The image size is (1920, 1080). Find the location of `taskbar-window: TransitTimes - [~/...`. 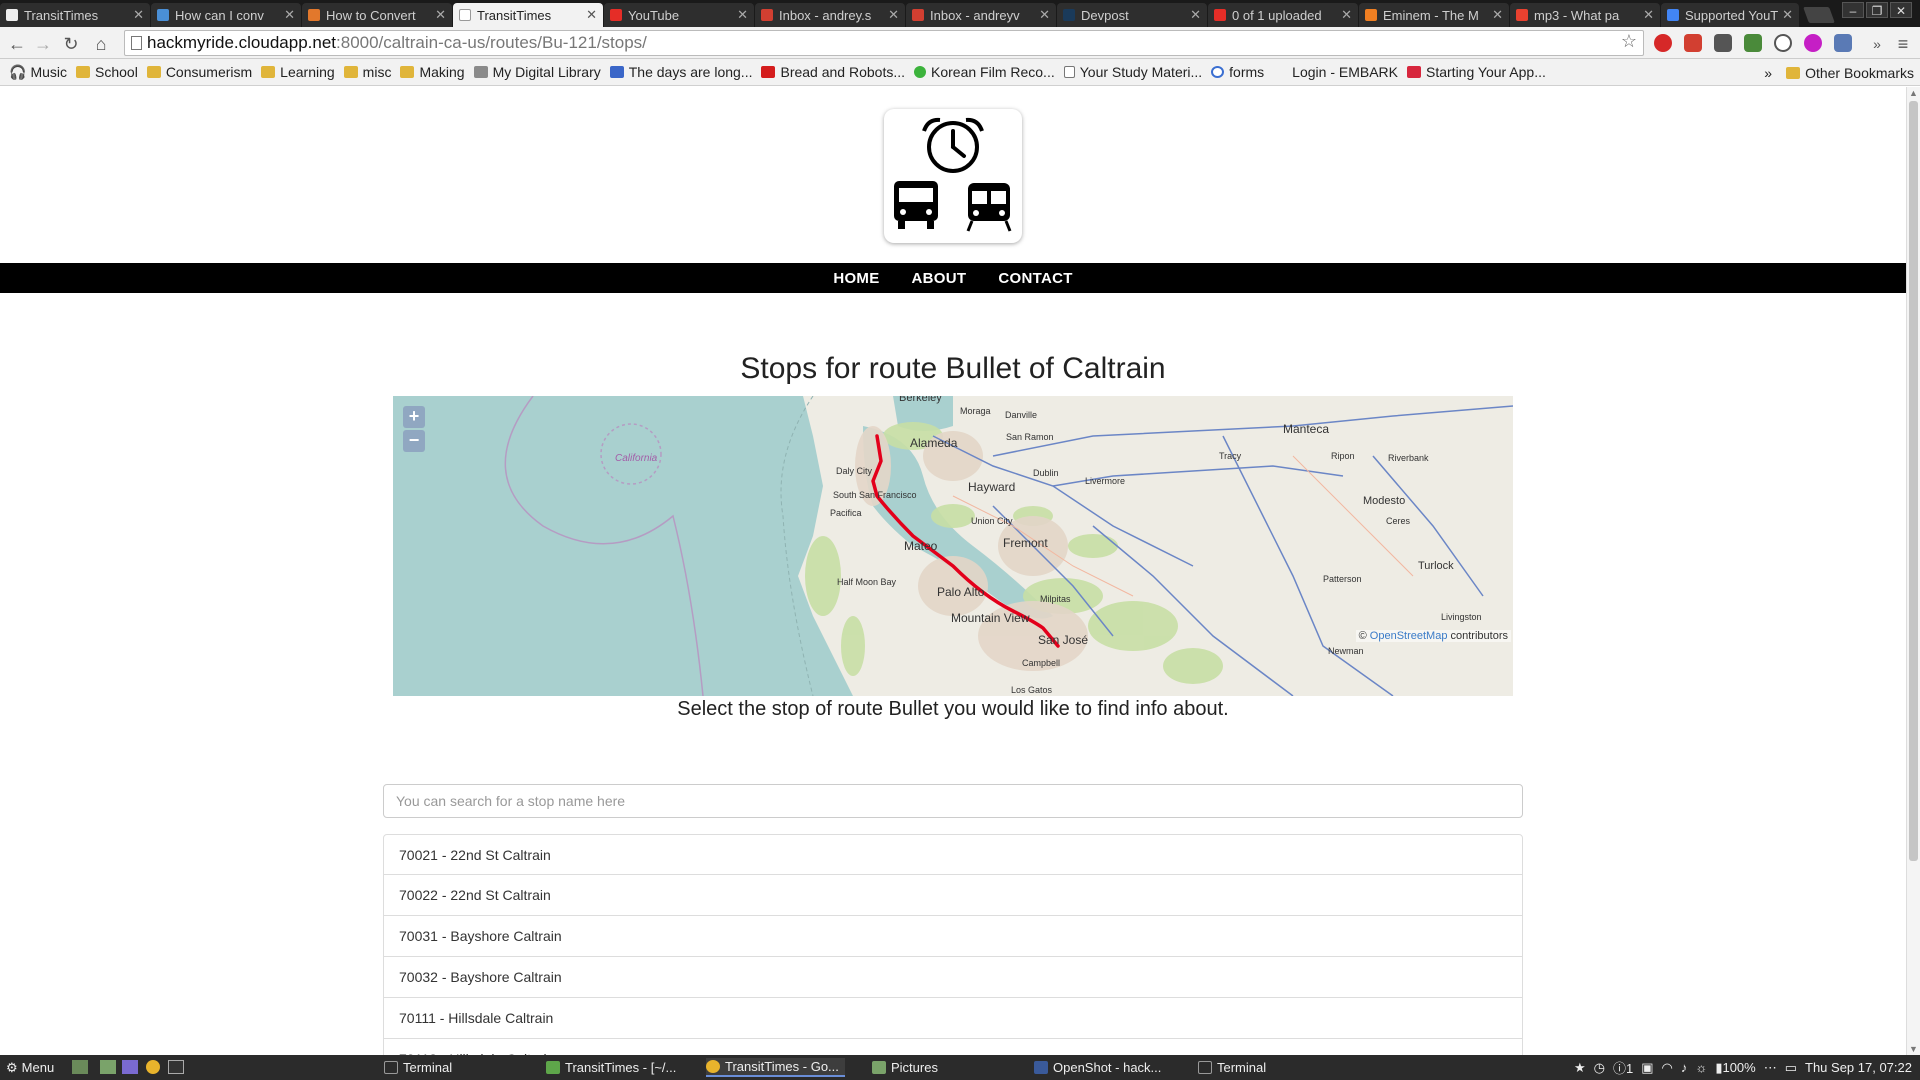

taskbar-window: TransitTimes - [~/... is located at coordinates (611, 1067).